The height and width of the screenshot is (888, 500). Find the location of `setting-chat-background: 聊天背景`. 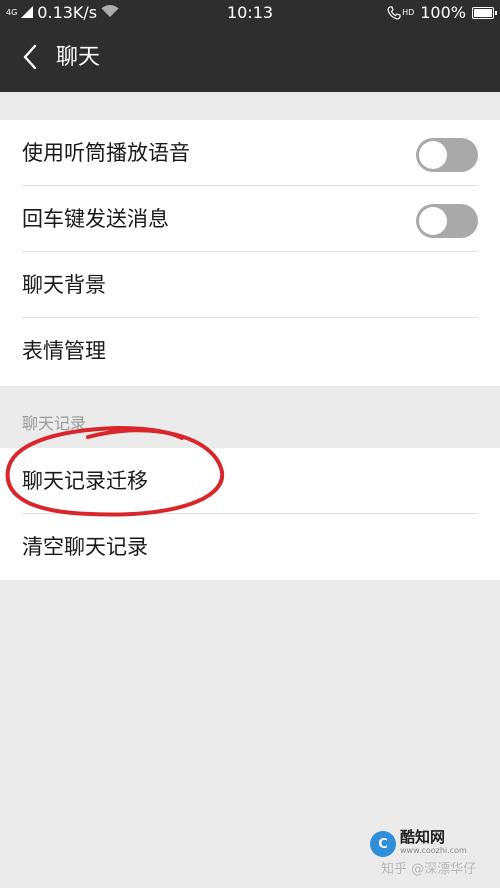

setting-chat-background: 聊天背景 is located at coordinates (250, 285).